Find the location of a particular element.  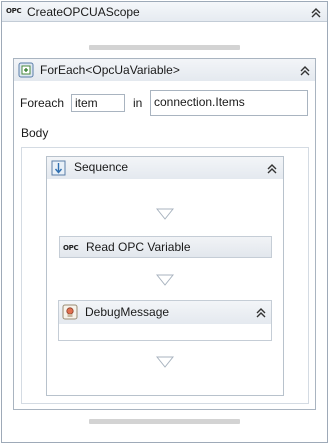

item-variable-input: item is located at coordinates (98, 103).